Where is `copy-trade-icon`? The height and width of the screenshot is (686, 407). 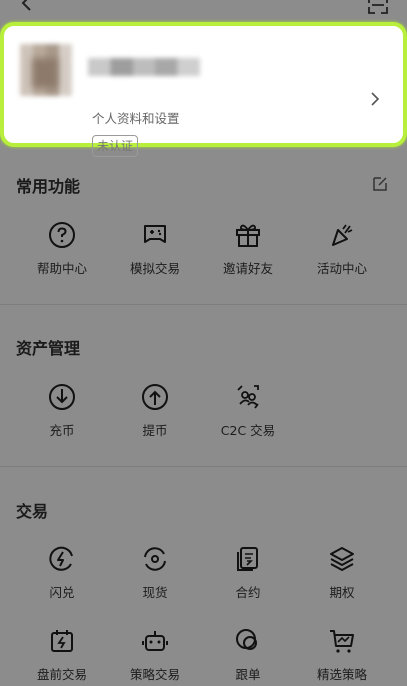
copy-trade-icon is located at coordinates (246, 639).